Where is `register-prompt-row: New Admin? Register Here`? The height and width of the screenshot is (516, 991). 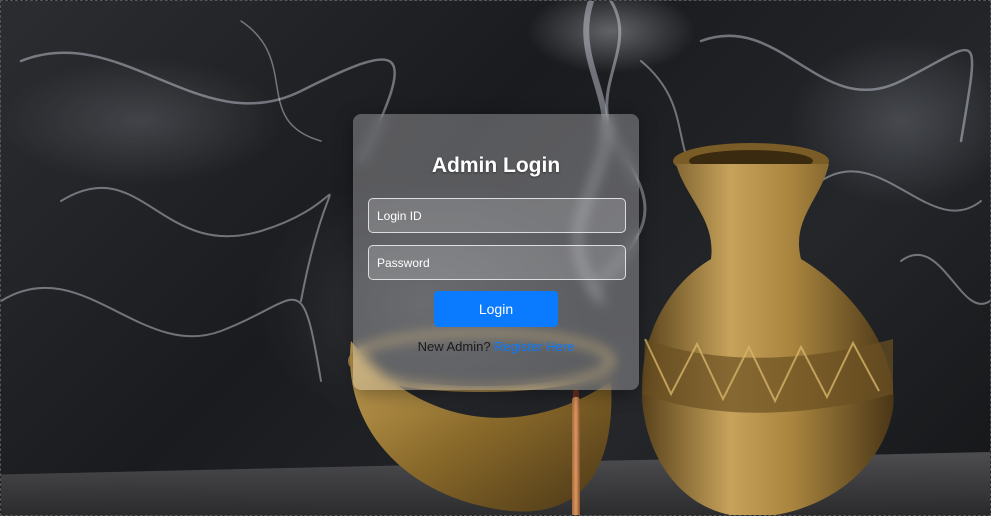 register-prompt-row: New Admin? Register Here is located at coordinates (496, 346).